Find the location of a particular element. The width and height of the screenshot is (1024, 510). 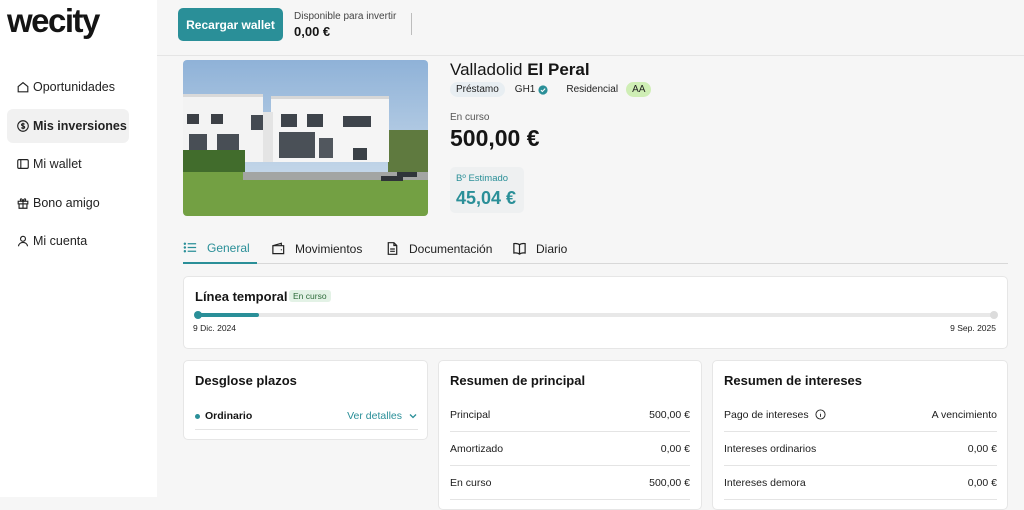

info-icon is located at coordinates (820, 414).